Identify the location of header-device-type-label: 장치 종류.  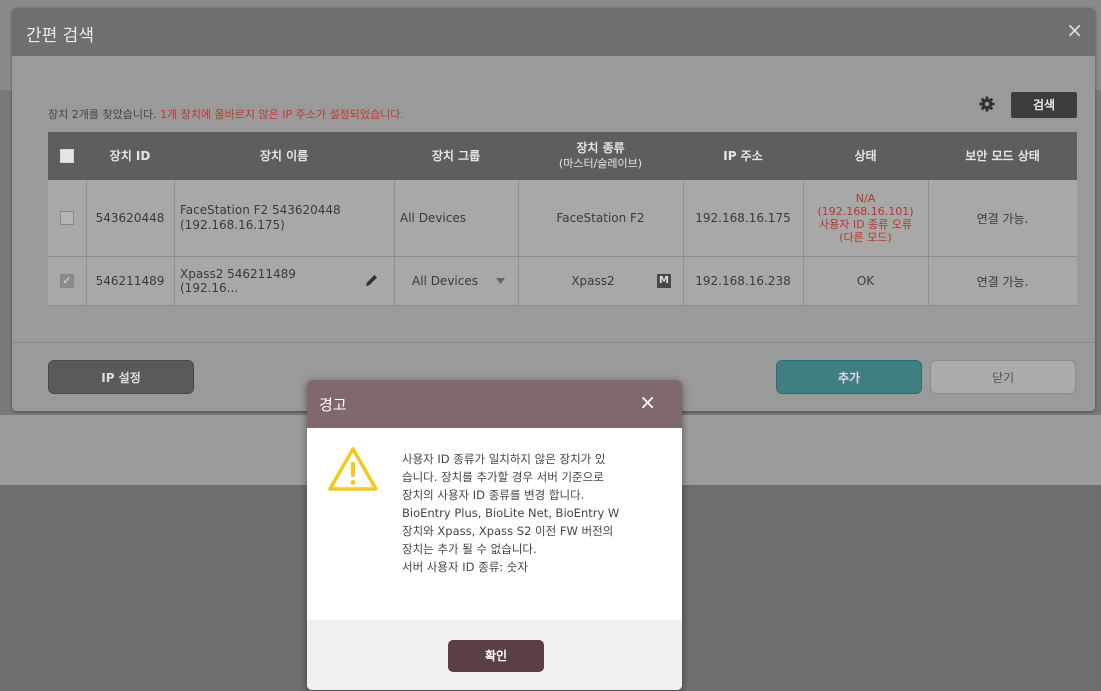
(600, 148).